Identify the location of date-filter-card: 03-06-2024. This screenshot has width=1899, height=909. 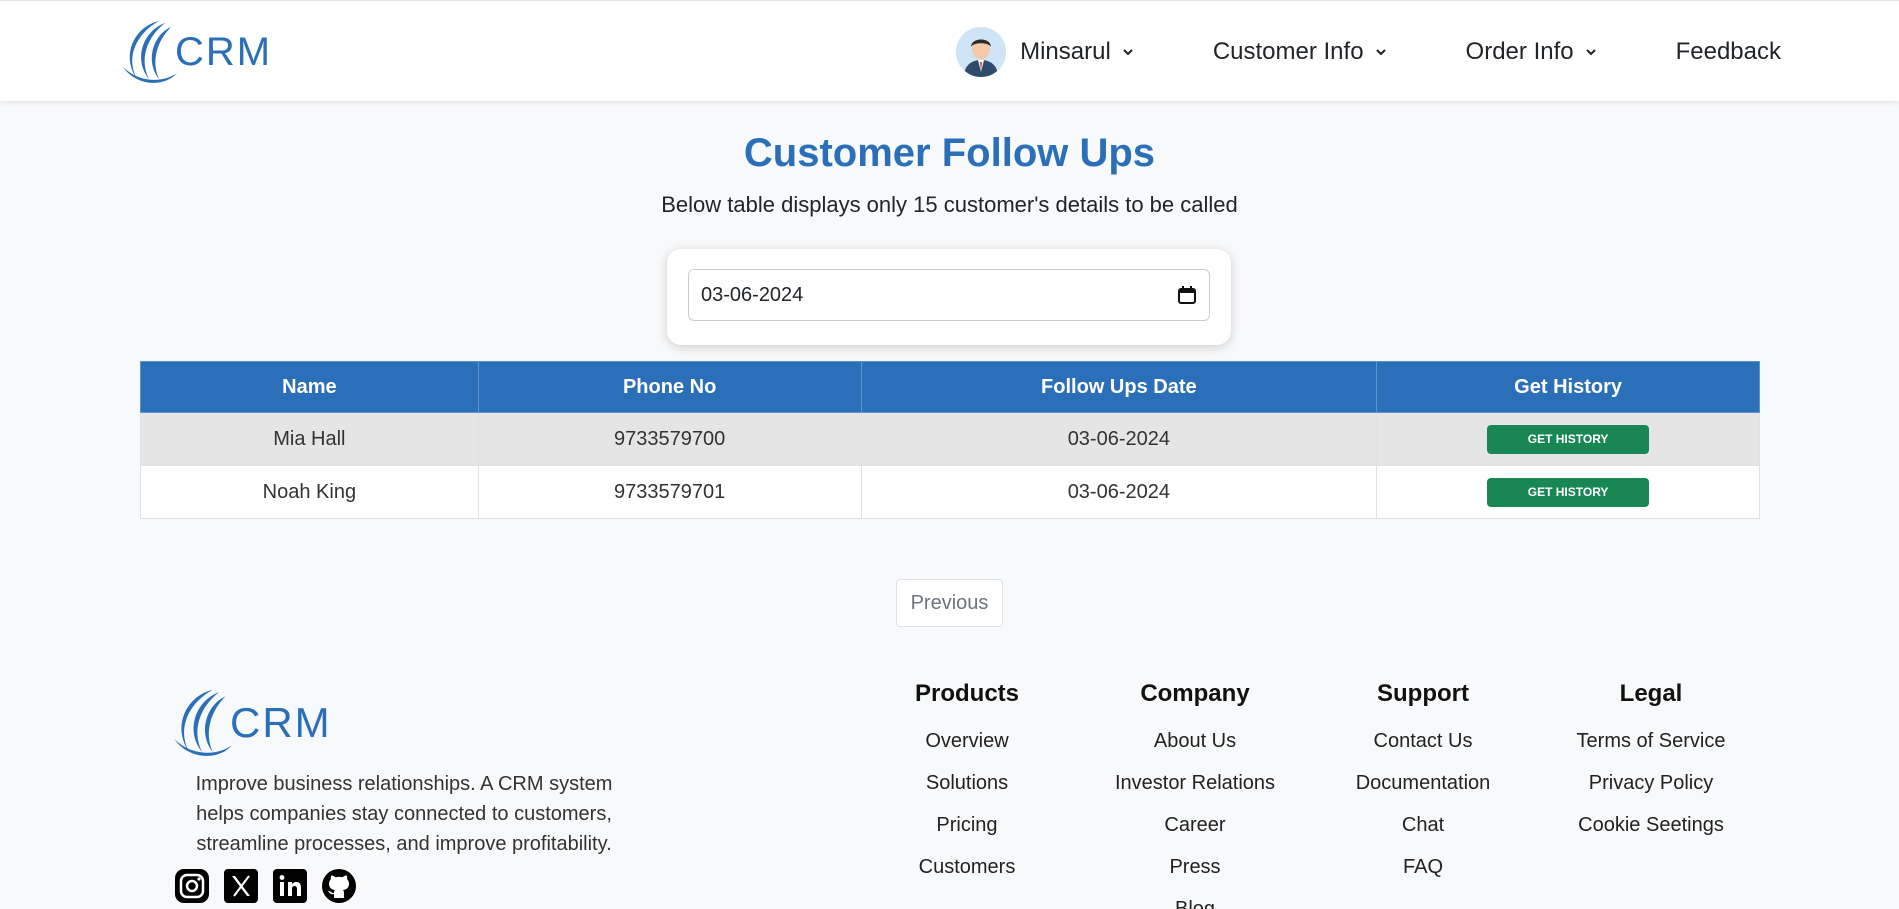
(949, 297).